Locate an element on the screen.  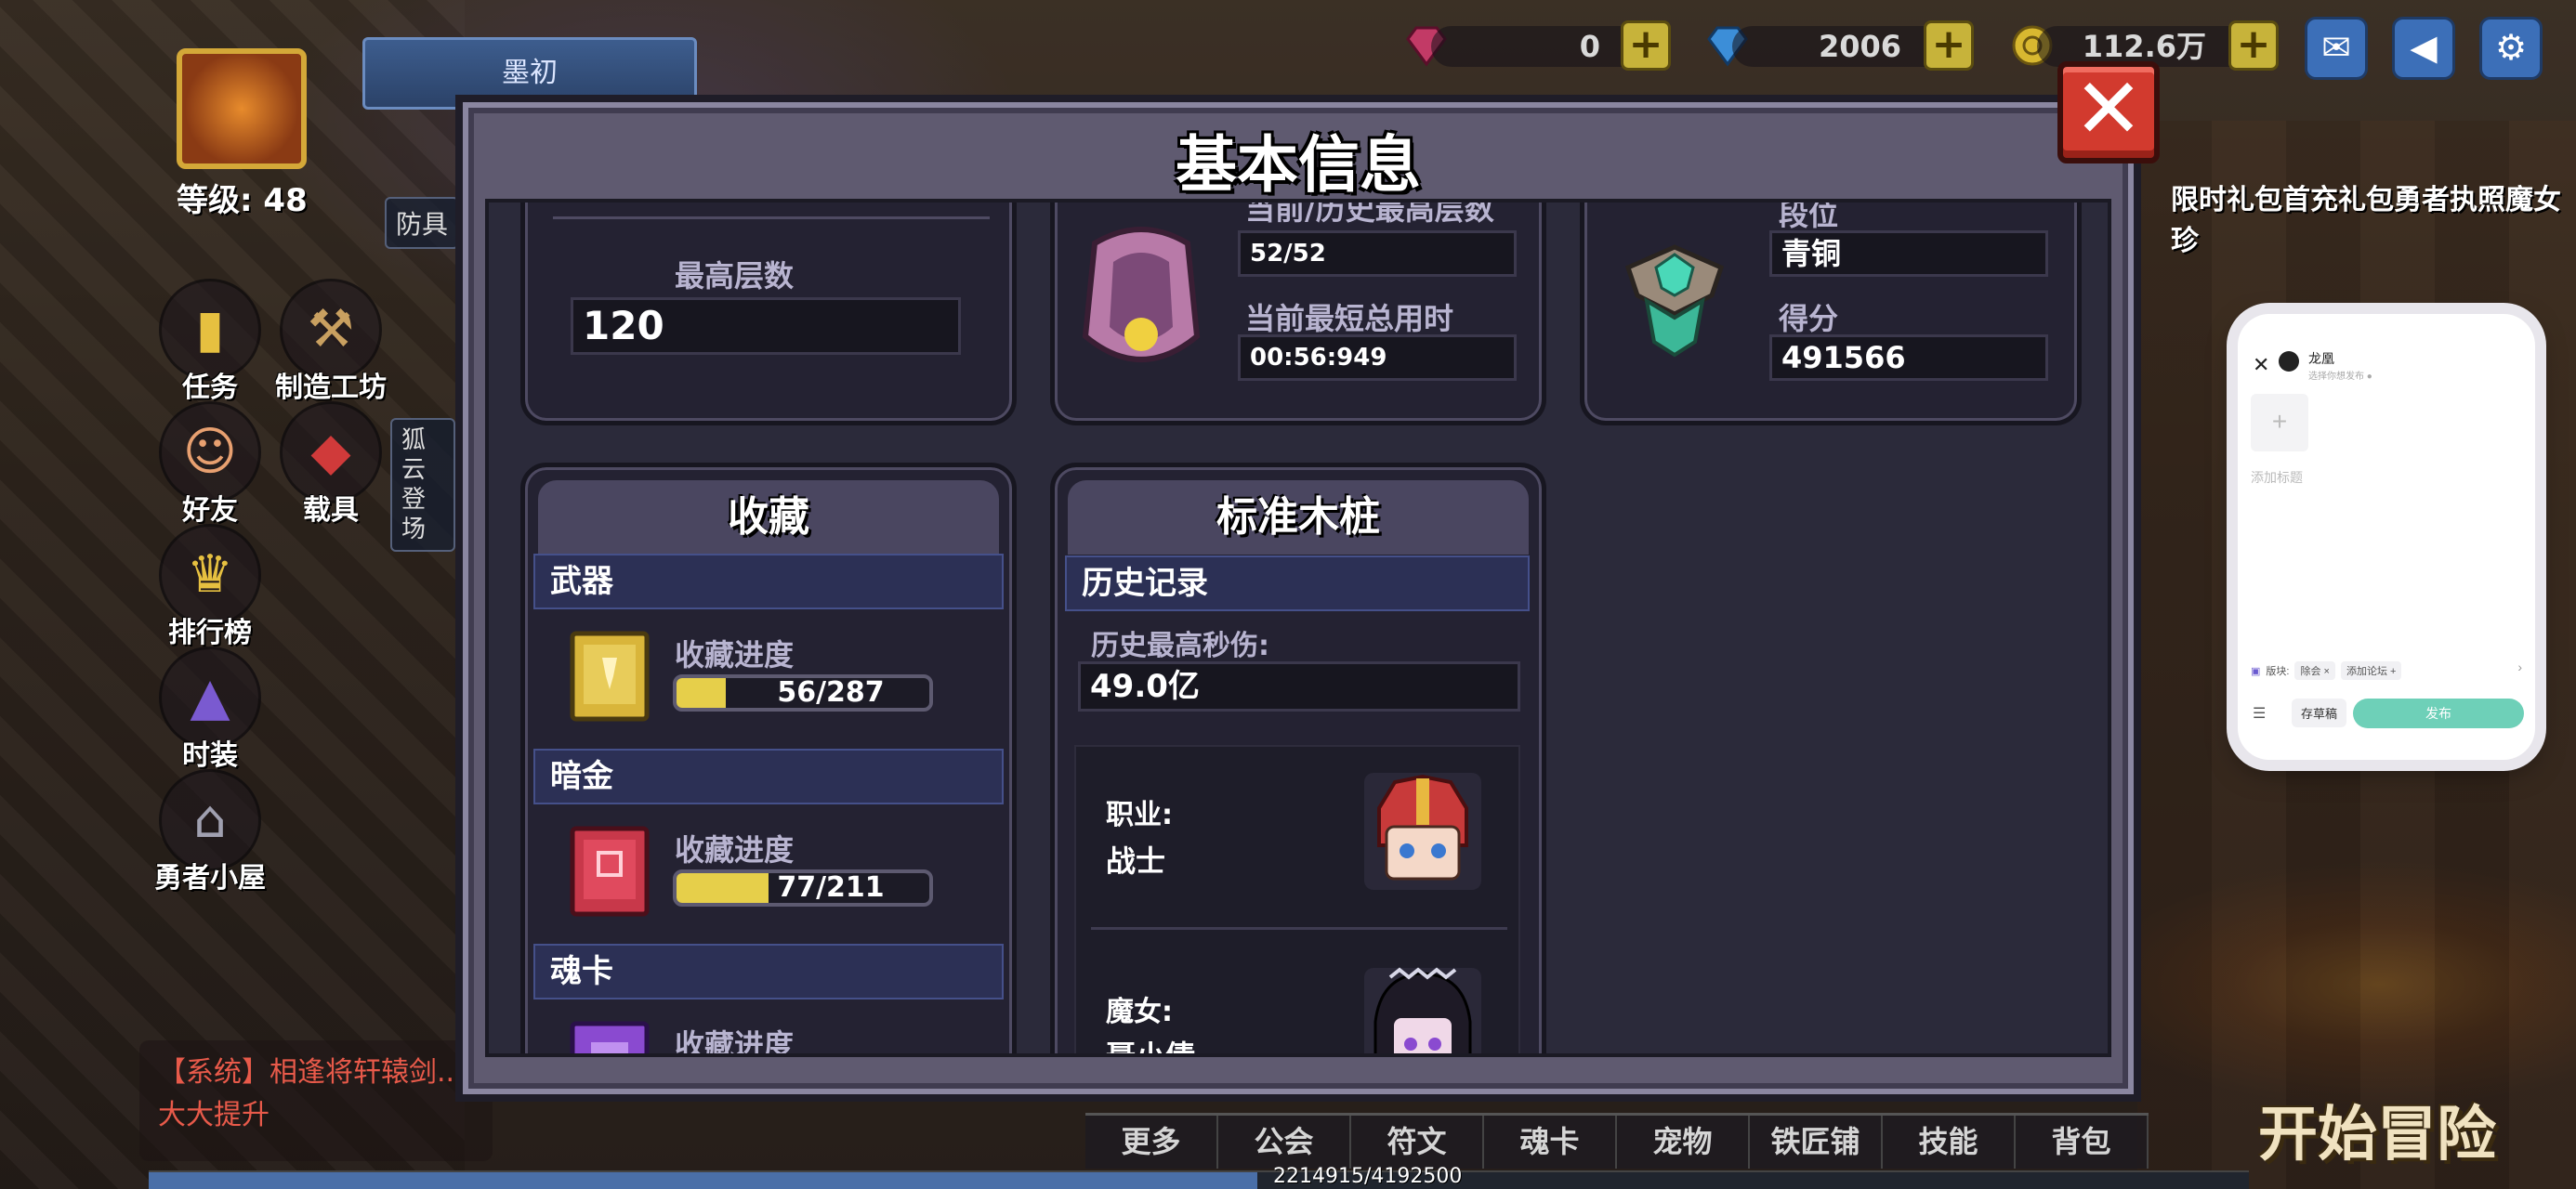
witch-portrait-icon is located at coordinates (1422, 1012).